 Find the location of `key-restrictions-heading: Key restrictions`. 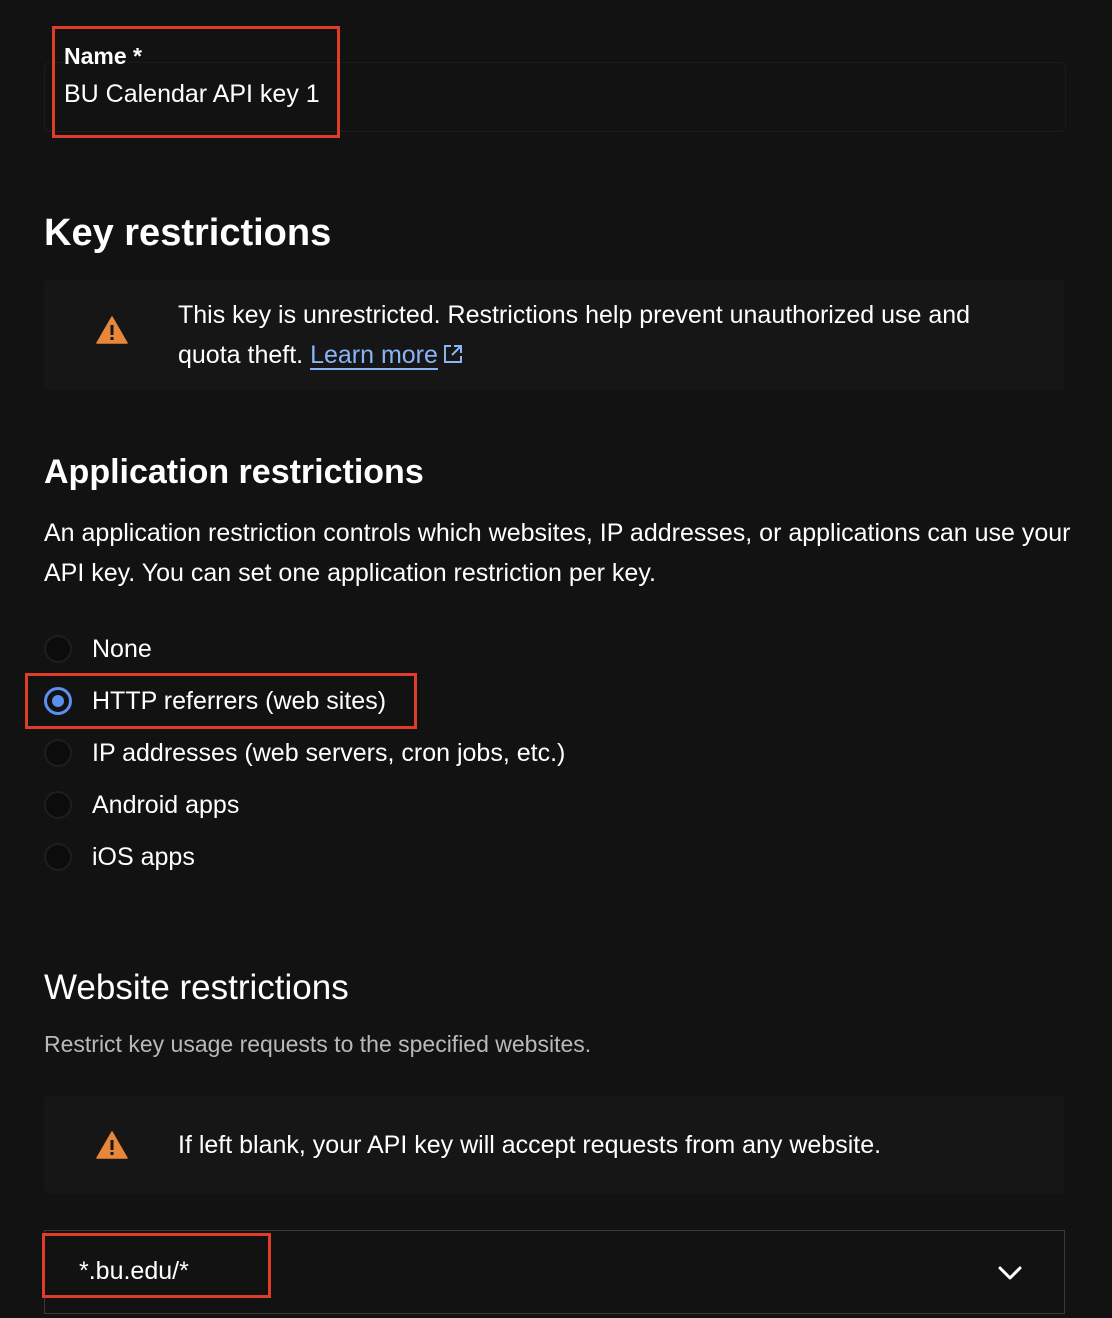

key-restrictions-heading: Key restrictions is located at coordinates (188, 233).